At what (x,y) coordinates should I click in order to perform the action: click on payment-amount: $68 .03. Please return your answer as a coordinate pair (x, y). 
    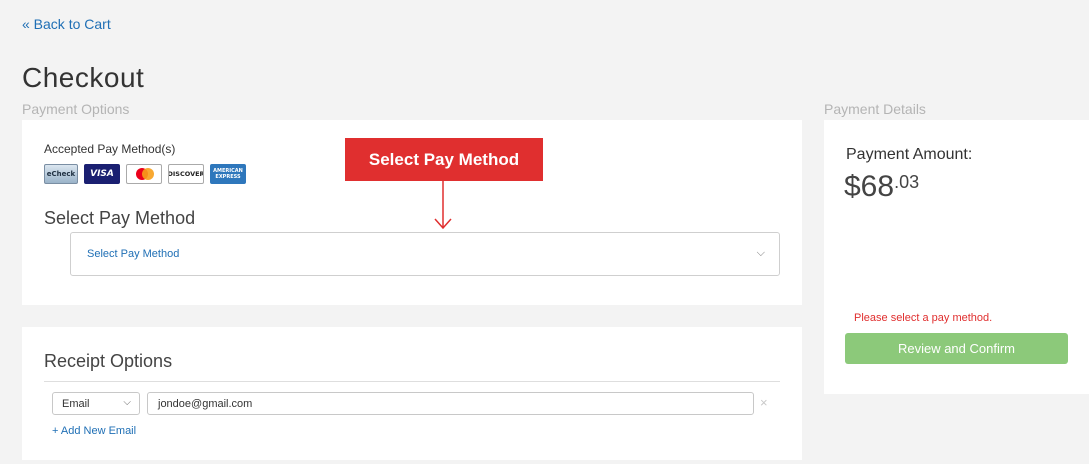
    Looking at the image, I should click on (881, 187).